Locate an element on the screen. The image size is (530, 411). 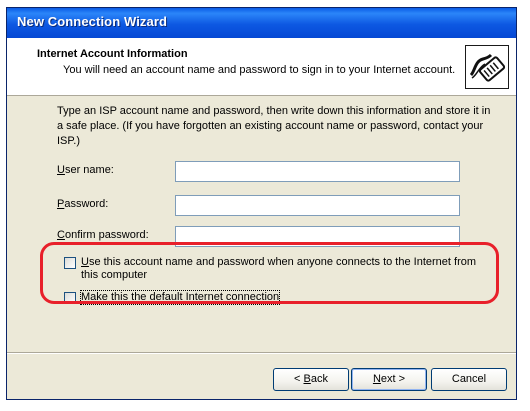
default-connection-checkbox is located at coordinates (70, 298).